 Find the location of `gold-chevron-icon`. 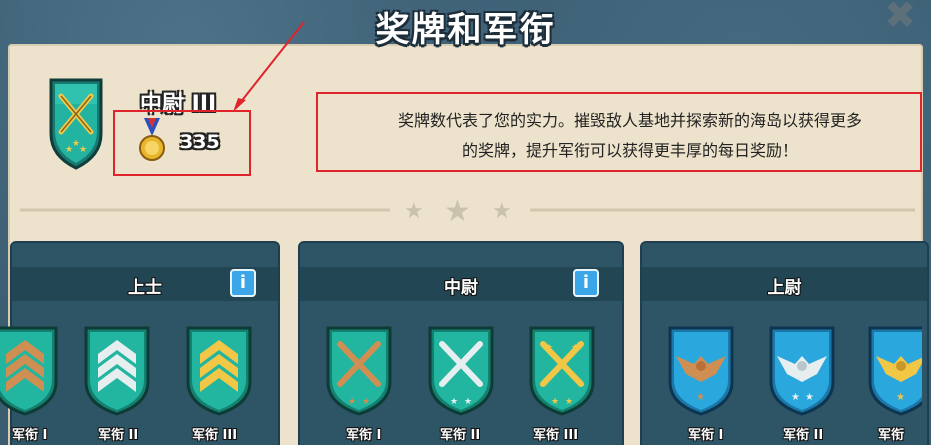

gold-chevron-icon is located at coordinates (219, 368).